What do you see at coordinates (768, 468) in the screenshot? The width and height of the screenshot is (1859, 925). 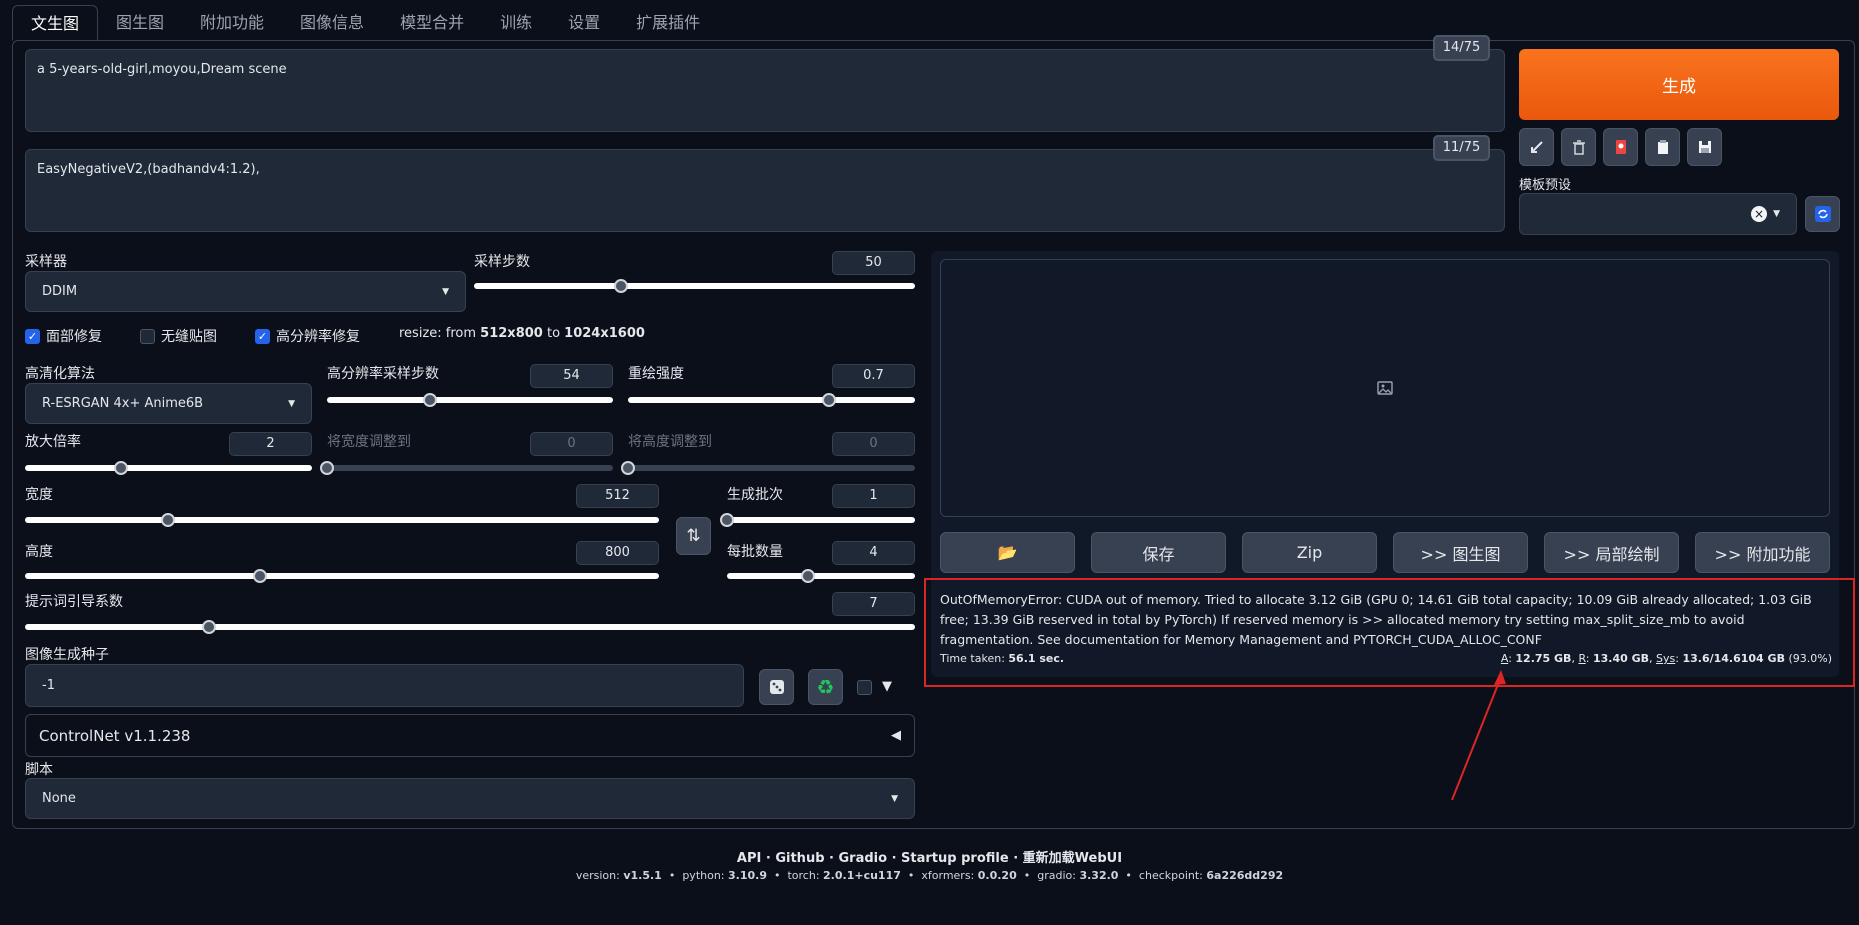 I see `resize-height-slider` at bounding box center [768, 468].